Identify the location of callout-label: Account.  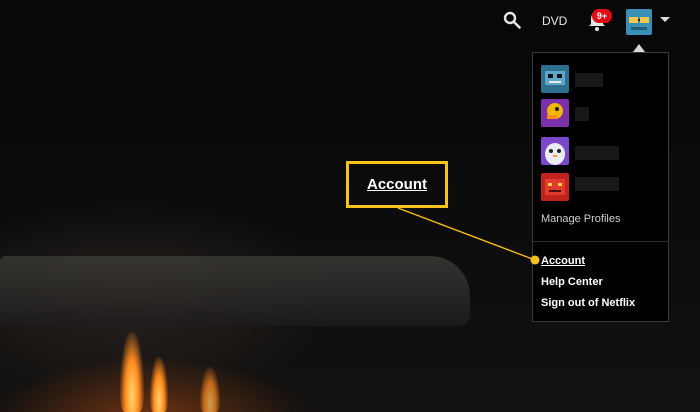
(397, 184).